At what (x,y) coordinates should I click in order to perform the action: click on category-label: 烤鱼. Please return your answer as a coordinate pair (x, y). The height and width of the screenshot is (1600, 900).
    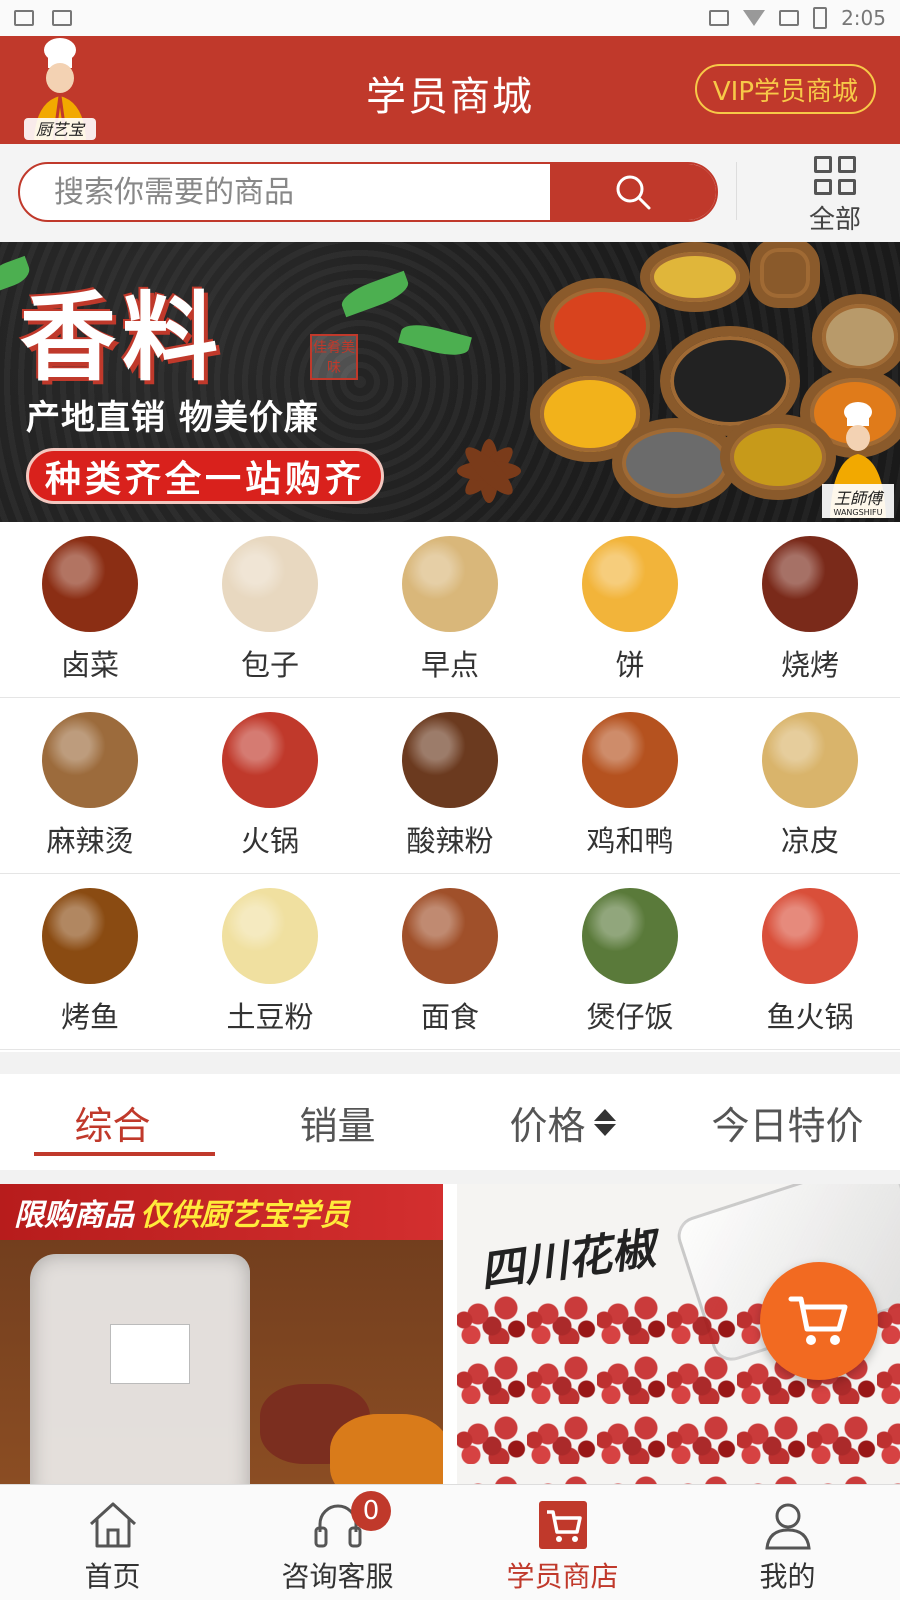
    Looking at the image, I should click on (89, 1017).